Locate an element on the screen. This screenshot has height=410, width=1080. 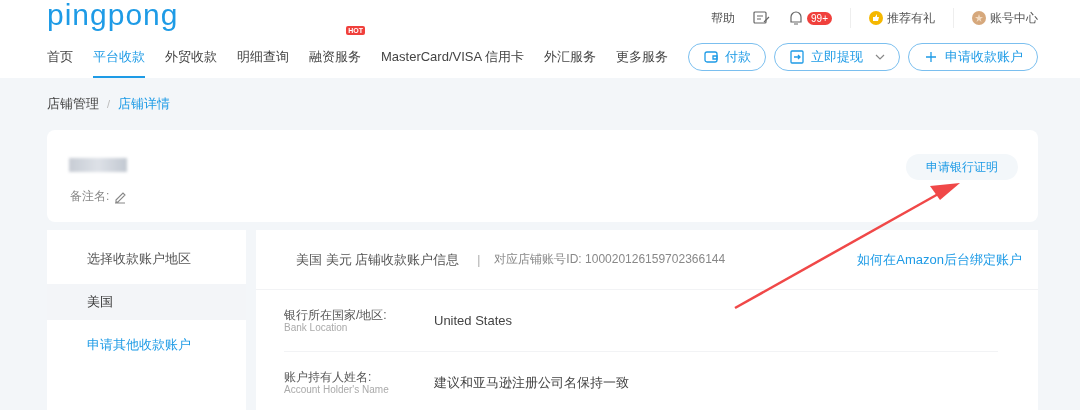
caret-icon is located at coordinates (880, 57).